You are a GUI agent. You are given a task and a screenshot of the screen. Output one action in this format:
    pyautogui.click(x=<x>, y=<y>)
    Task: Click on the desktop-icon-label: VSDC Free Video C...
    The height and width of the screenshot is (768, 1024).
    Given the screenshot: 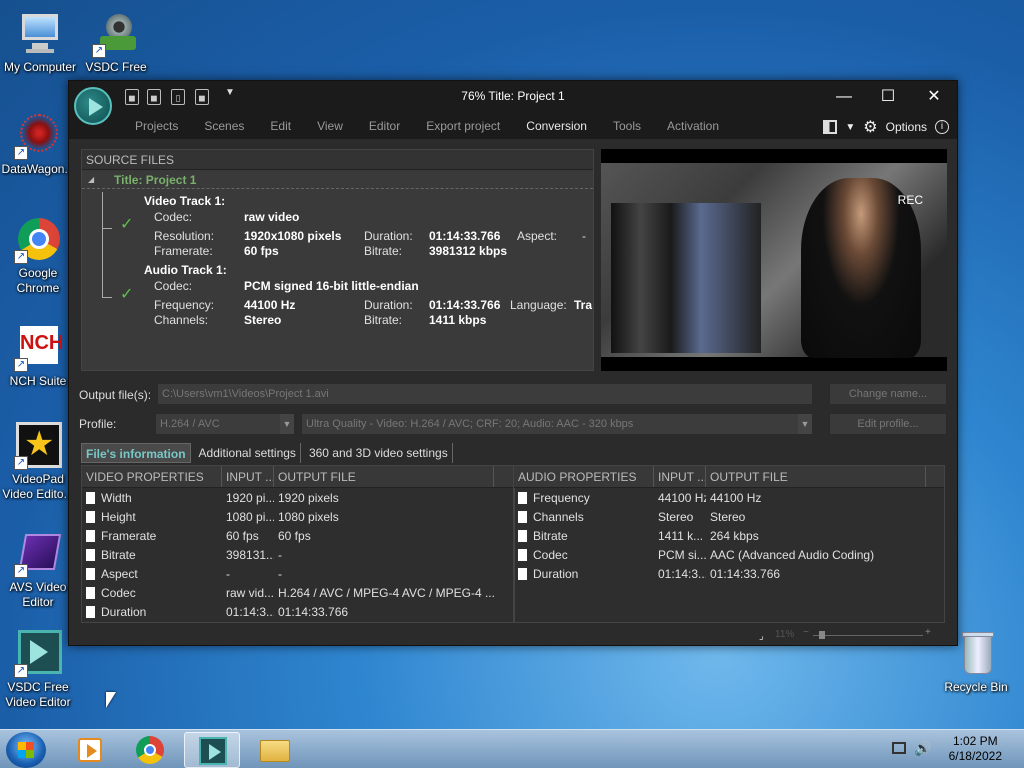 What is the action you would take?
    pyautogui.click(x=116, y=67)
    